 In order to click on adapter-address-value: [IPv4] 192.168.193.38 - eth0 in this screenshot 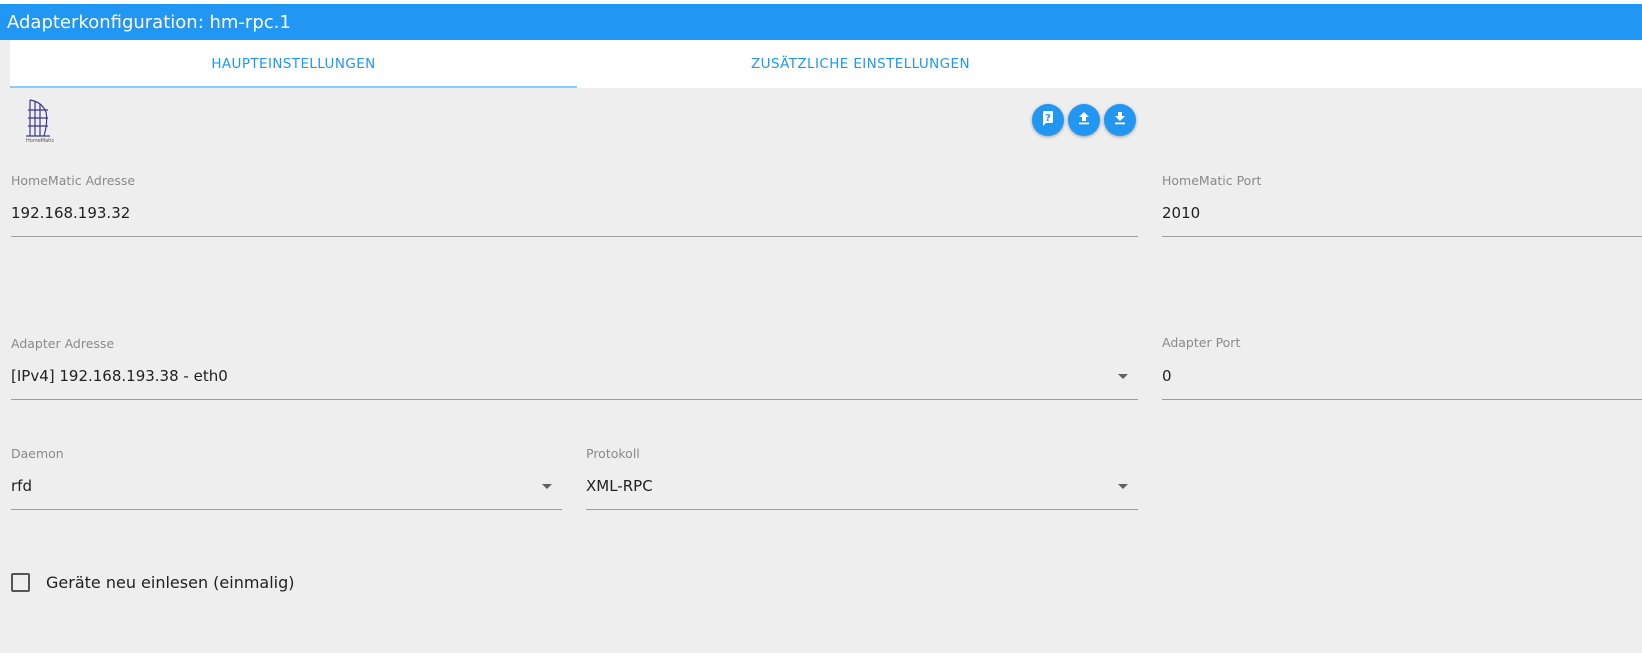, I will do `click(119, 376)`.